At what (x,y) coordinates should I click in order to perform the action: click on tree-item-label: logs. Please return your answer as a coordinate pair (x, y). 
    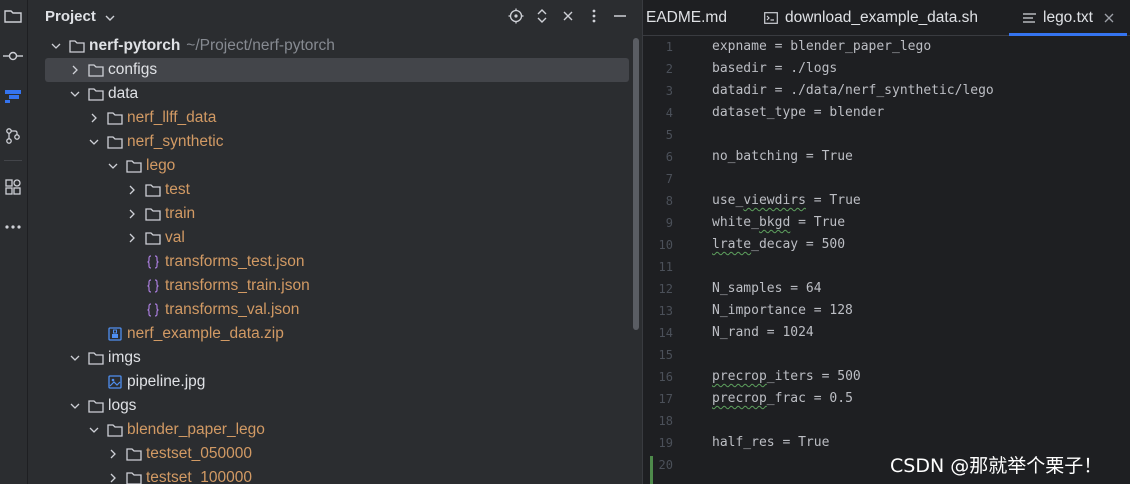
    Looking at the image, I should click on (122, 405).